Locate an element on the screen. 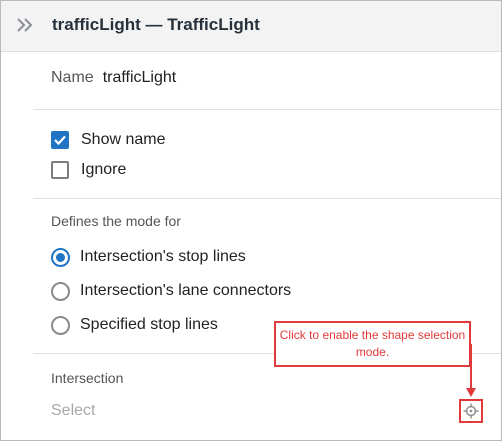  name-row: Name trafficLight is located at coordinates (113, 78).